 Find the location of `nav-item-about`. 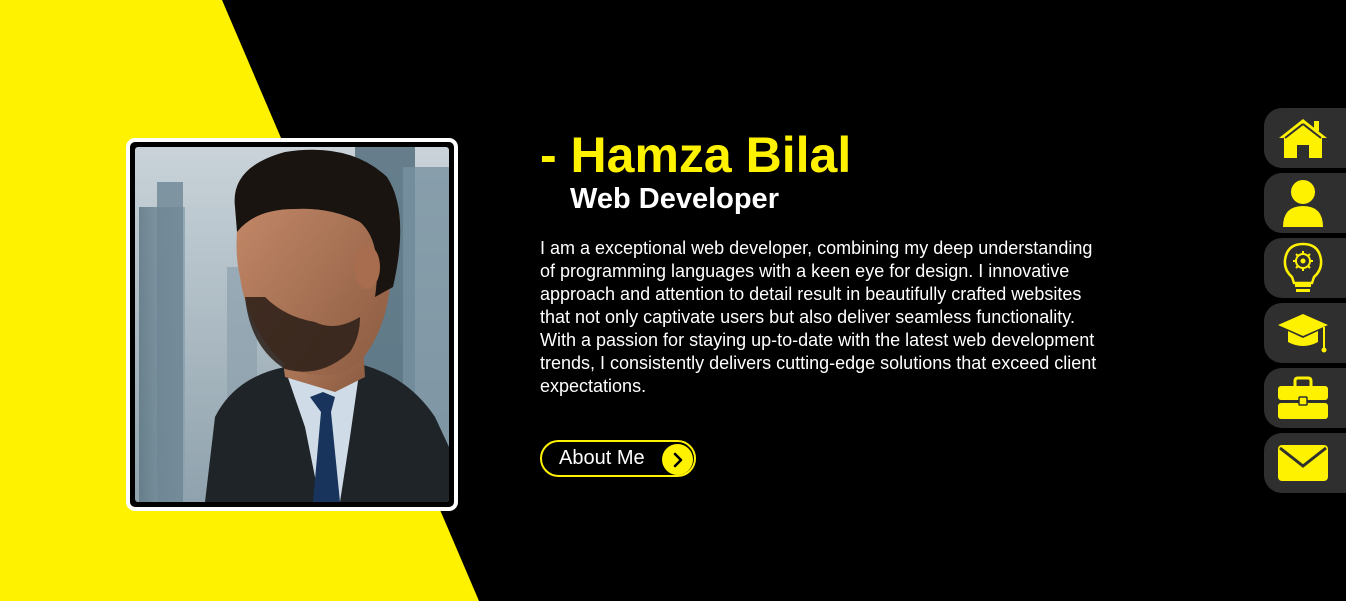

nav-item-about is located at coordinates (1305, 203).